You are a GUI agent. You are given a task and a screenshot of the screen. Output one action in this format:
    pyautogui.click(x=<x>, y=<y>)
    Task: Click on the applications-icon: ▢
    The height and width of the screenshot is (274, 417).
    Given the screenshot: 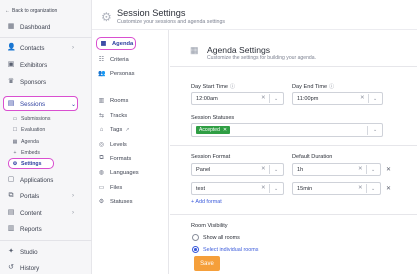 What is the action you would take?
    pyautogui.click(x=11, y=179)
    